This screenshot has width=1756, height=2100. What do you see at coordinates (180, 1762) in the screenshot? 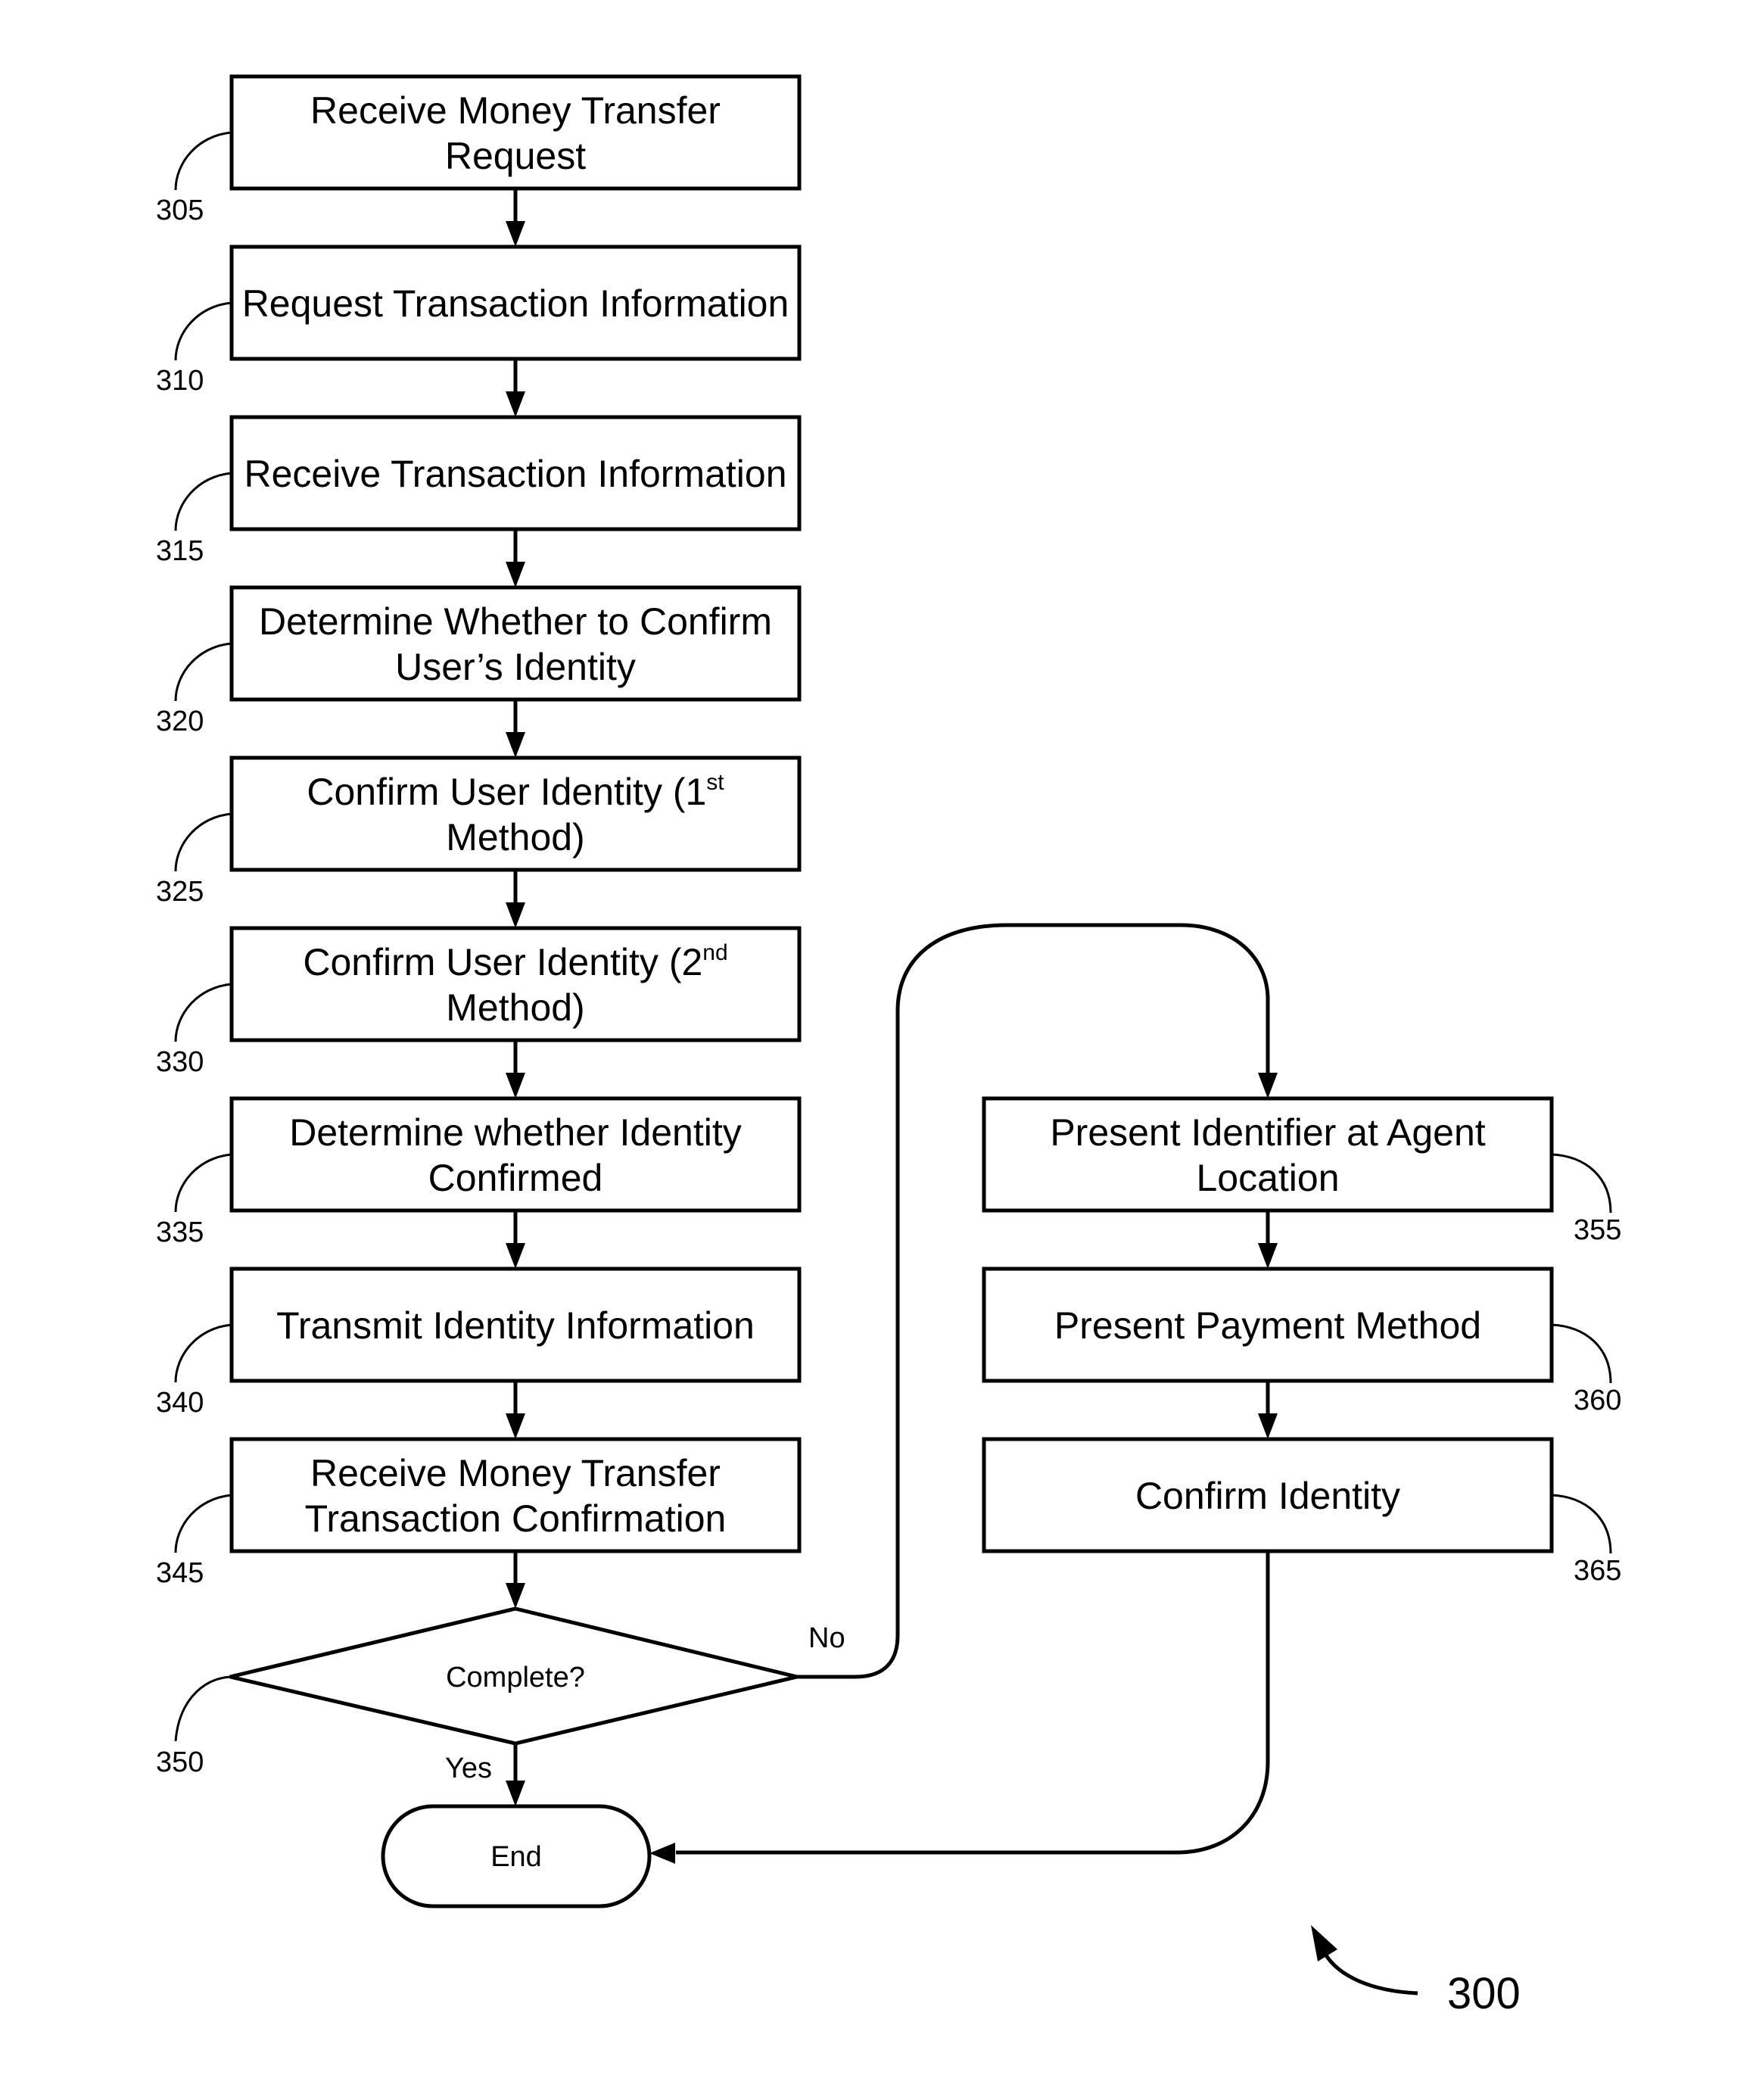
I see `decision-ref-label: 350` at bounding box center [180, 1762].